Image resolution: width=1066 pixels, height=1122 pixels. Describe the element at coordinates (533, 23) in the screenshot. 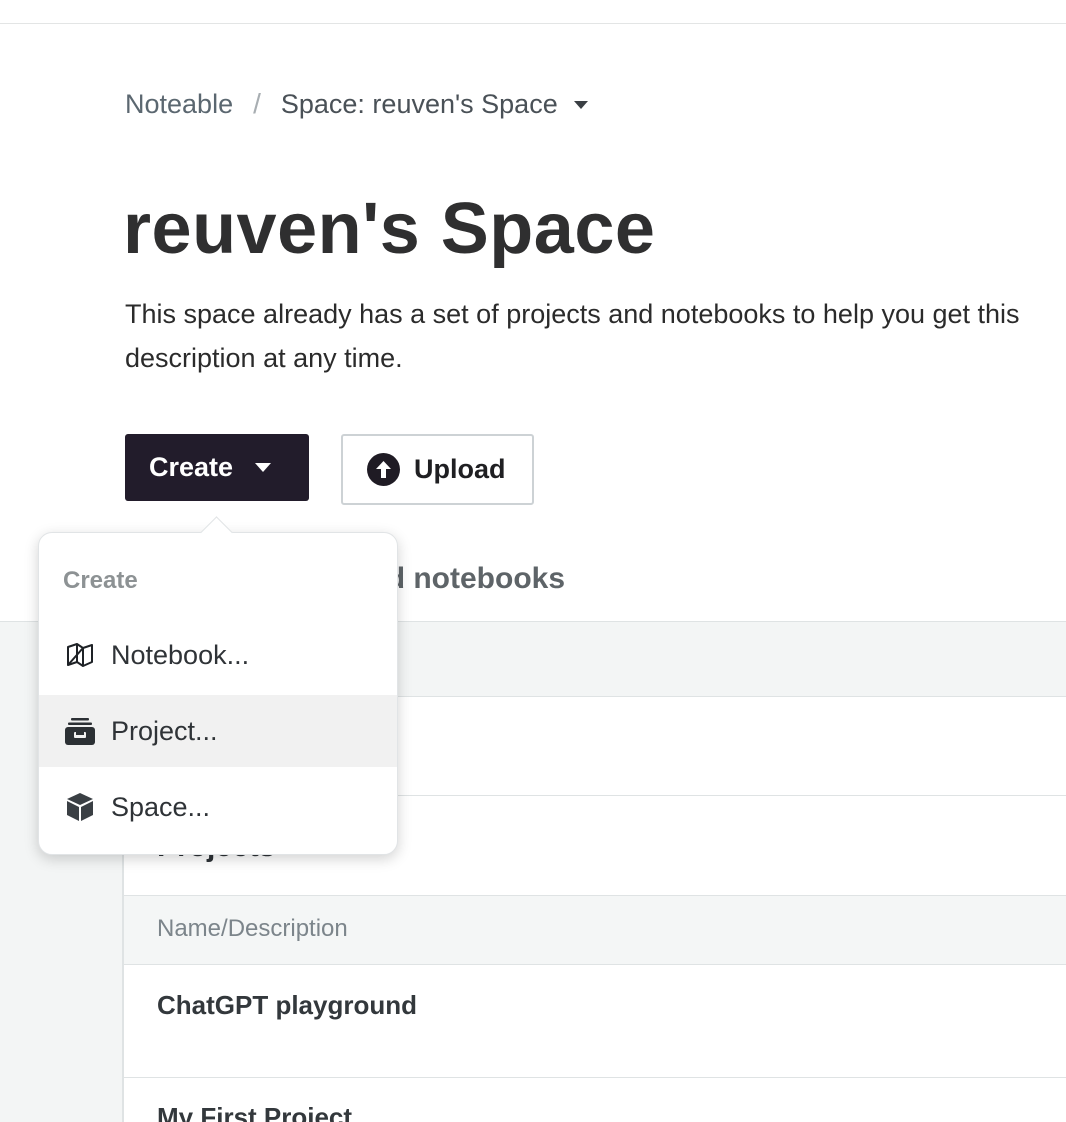

I see `top-divider` at that location.